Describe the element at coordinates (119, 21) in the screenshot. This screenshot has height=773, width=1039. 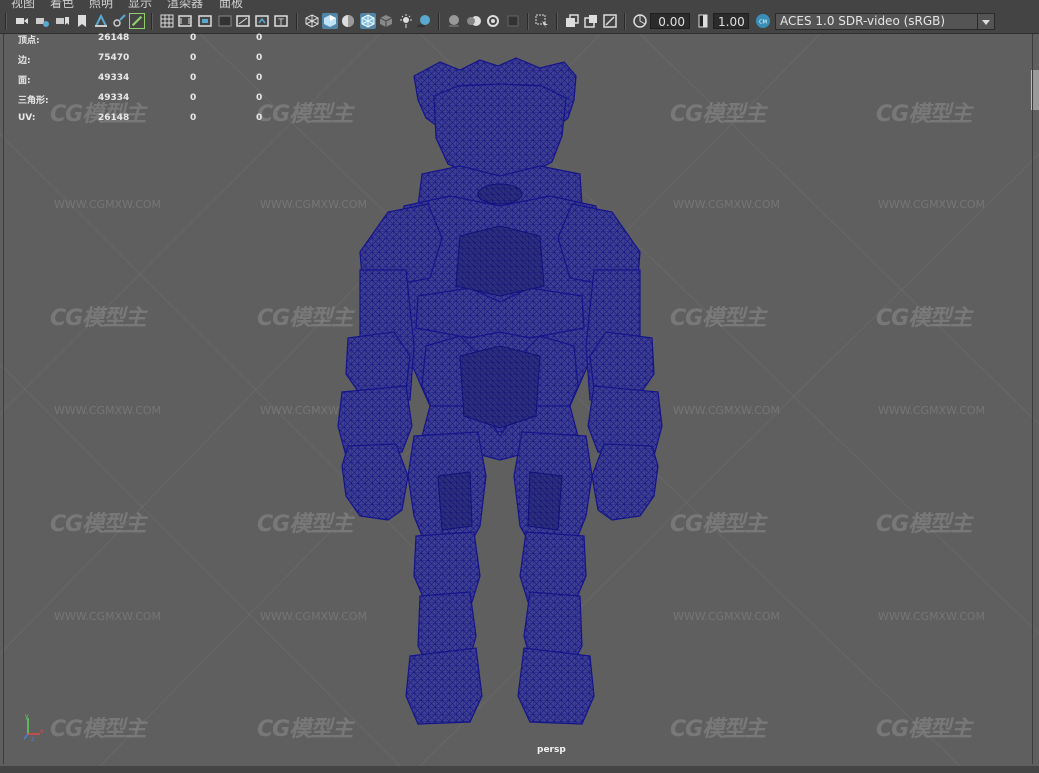
I see `grease-pencil-icon` at that location.